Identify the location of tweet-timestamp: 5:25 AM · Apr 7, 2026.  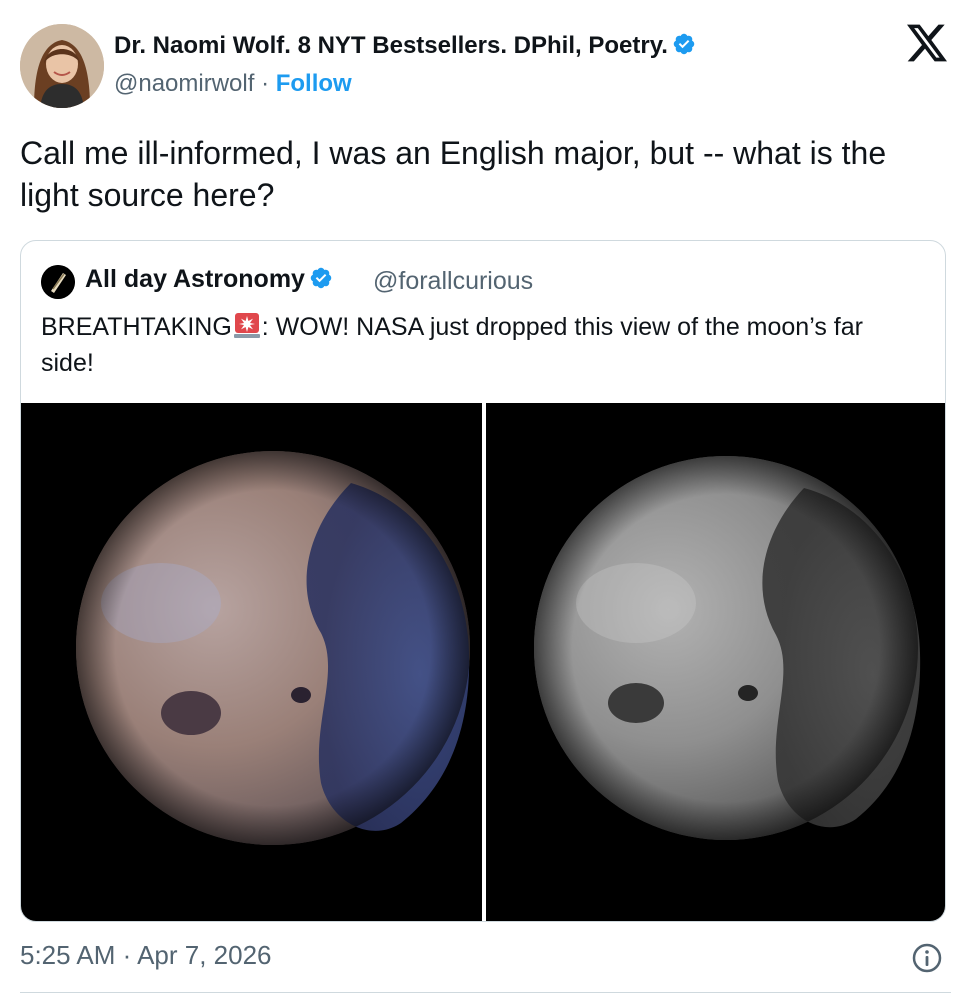
(146, 955).